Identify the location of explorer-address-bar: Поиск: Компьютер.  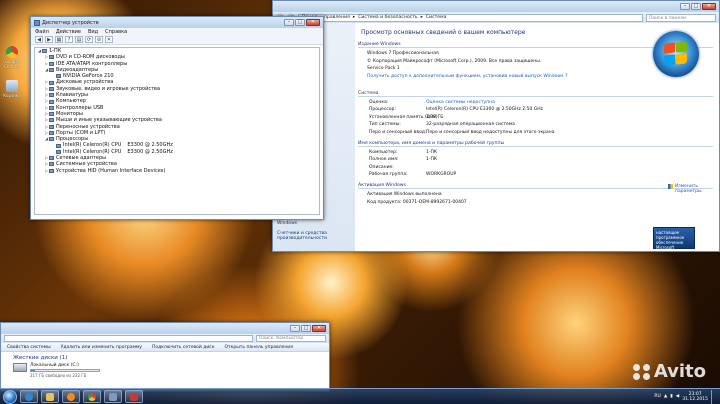
(165, 338).